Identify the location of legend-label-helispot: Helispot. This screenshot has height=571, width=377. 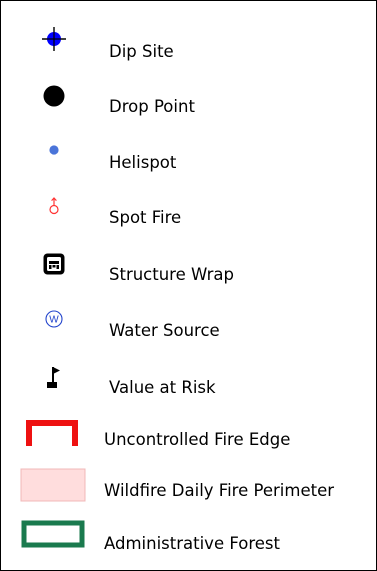
(143, 162).